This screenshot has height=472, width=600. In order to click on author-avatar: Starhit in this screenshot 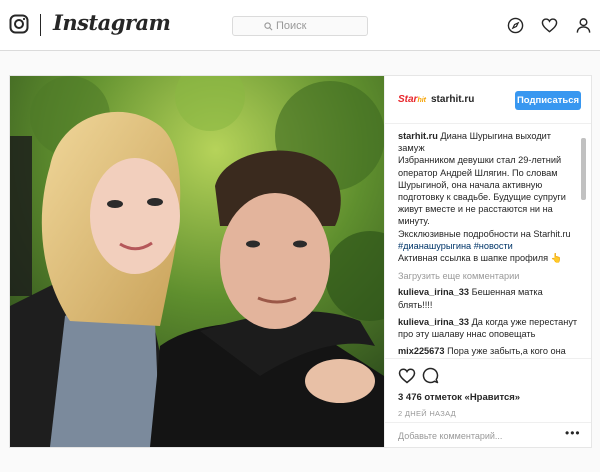, I will do `click(412, 100)`.